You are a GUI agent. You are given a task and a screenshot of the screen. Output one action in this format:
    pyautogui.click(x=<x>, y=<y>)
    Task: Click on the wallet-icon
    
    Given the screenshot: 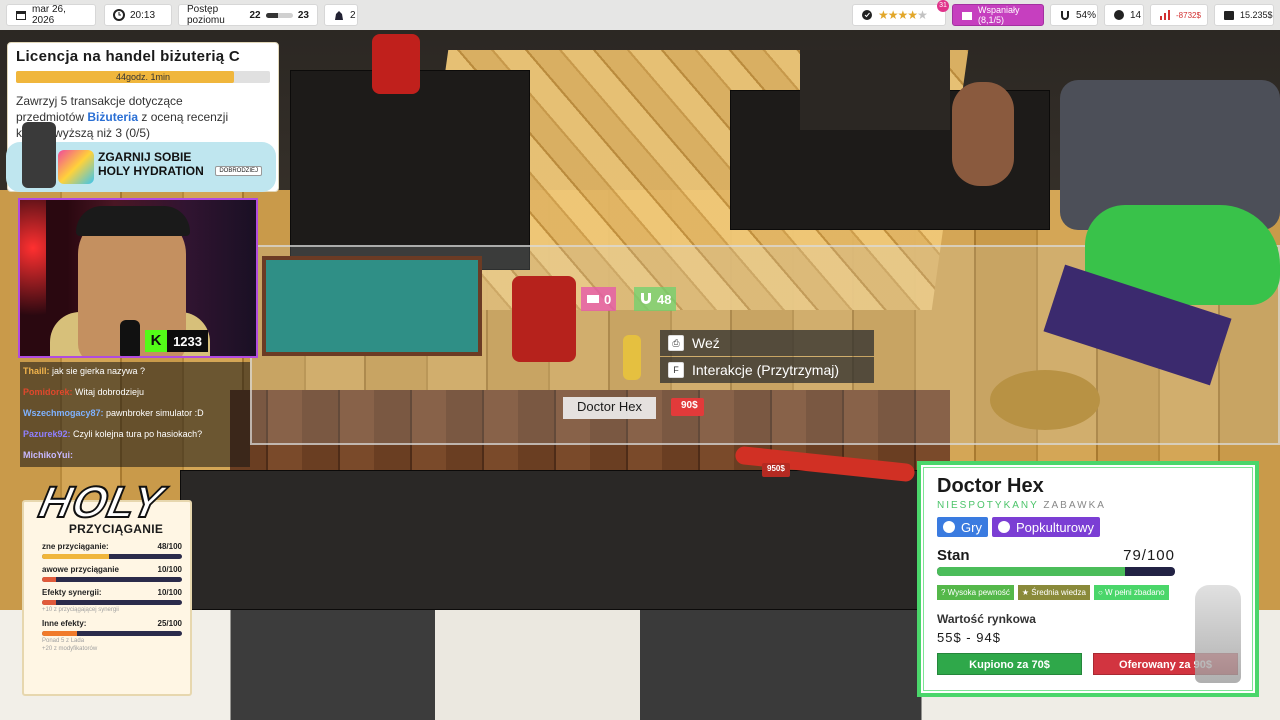 What is the action you would take?
    pyautogui.click(x=1229, y=15)
    